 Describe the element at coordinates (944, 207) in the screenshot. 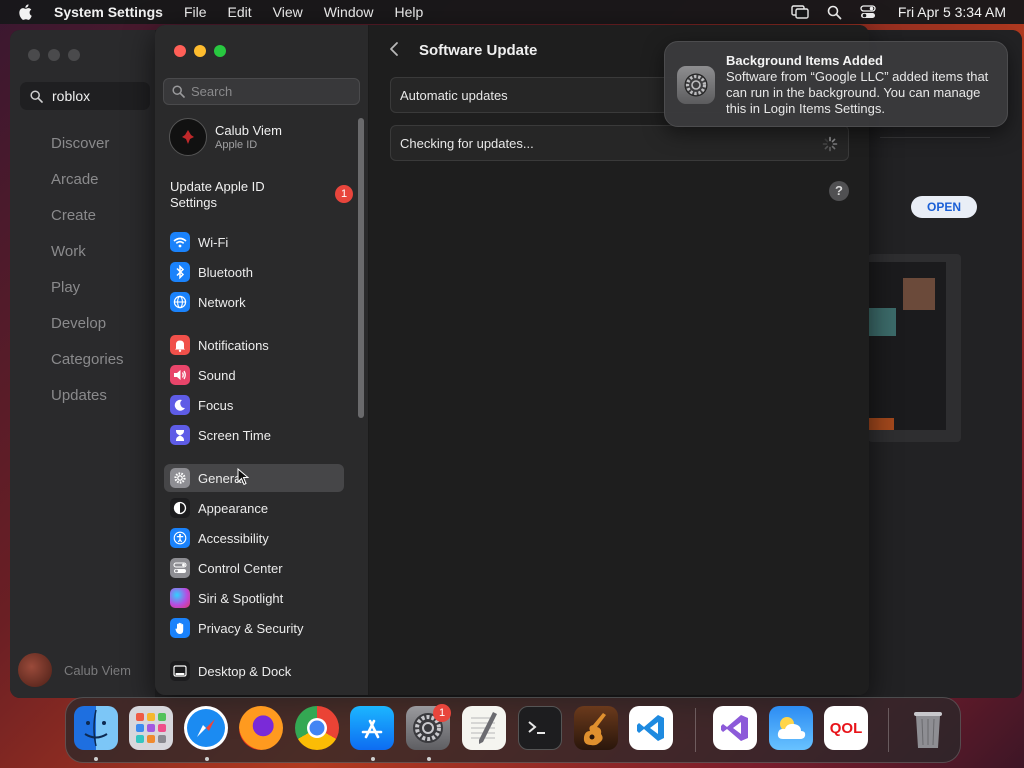

I see `open-button: OPEN` at that location.